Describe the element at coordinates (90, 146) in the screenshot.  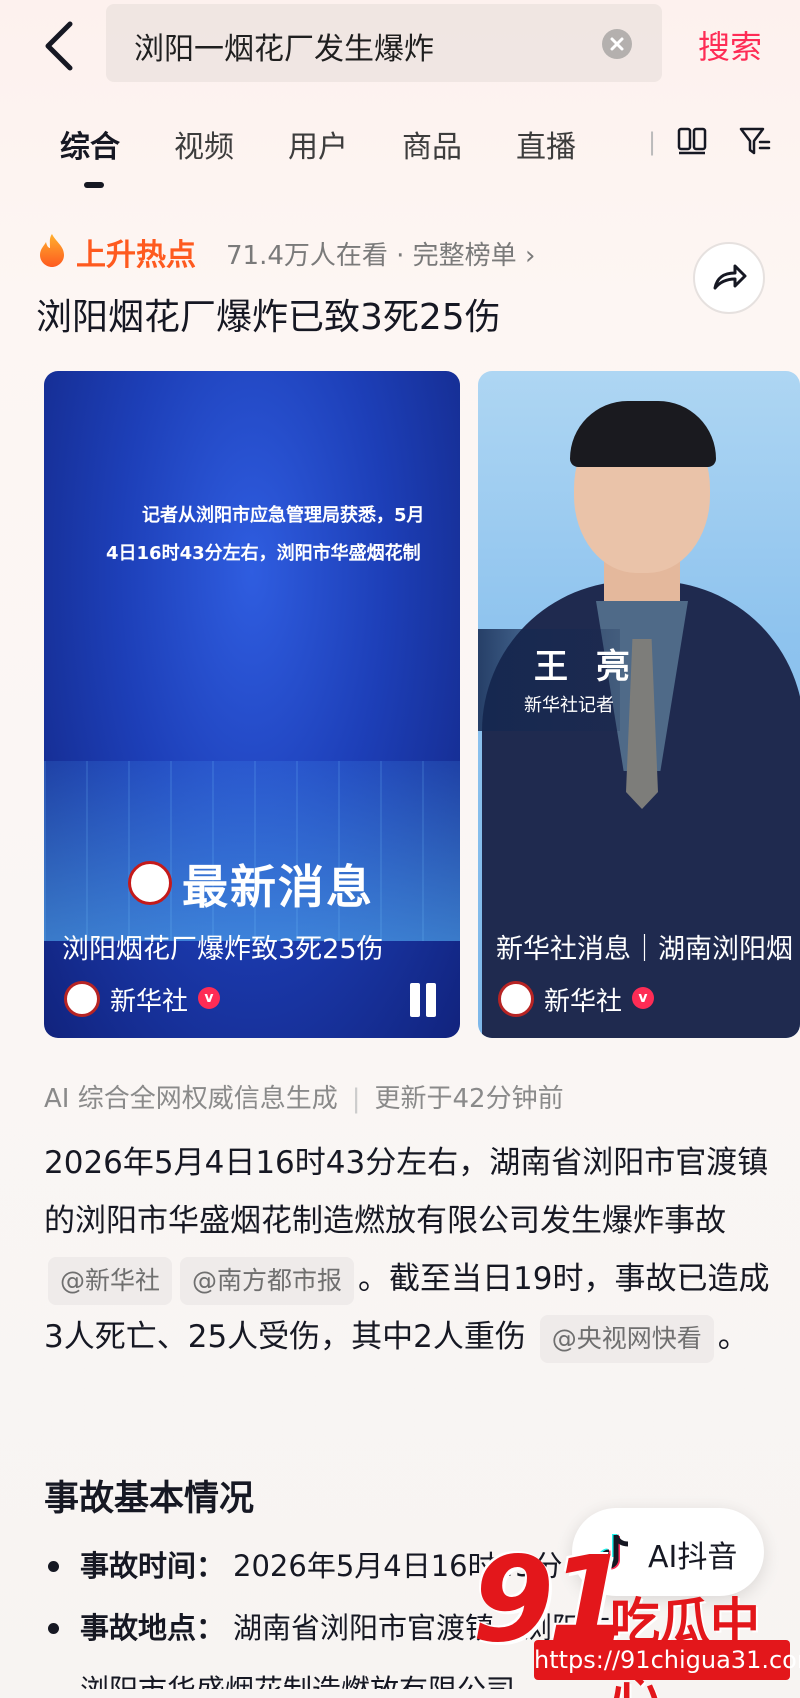
I see `tab-all: 综合` at that location.